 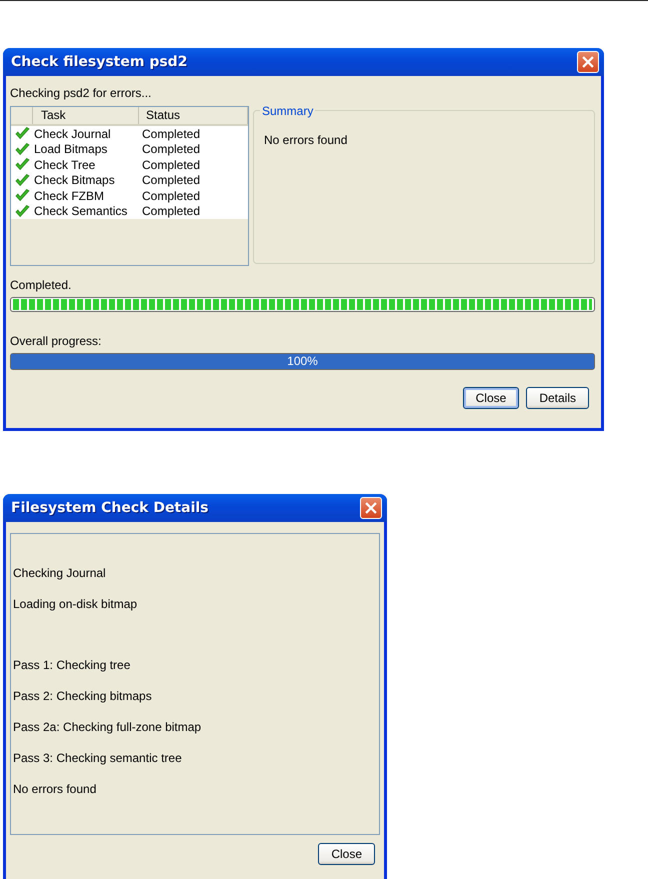 What do you see at coordinates (110, 508) in the screenshot?
I see `window-title: Filesystem Check Details` at bounding box center [110, 508].